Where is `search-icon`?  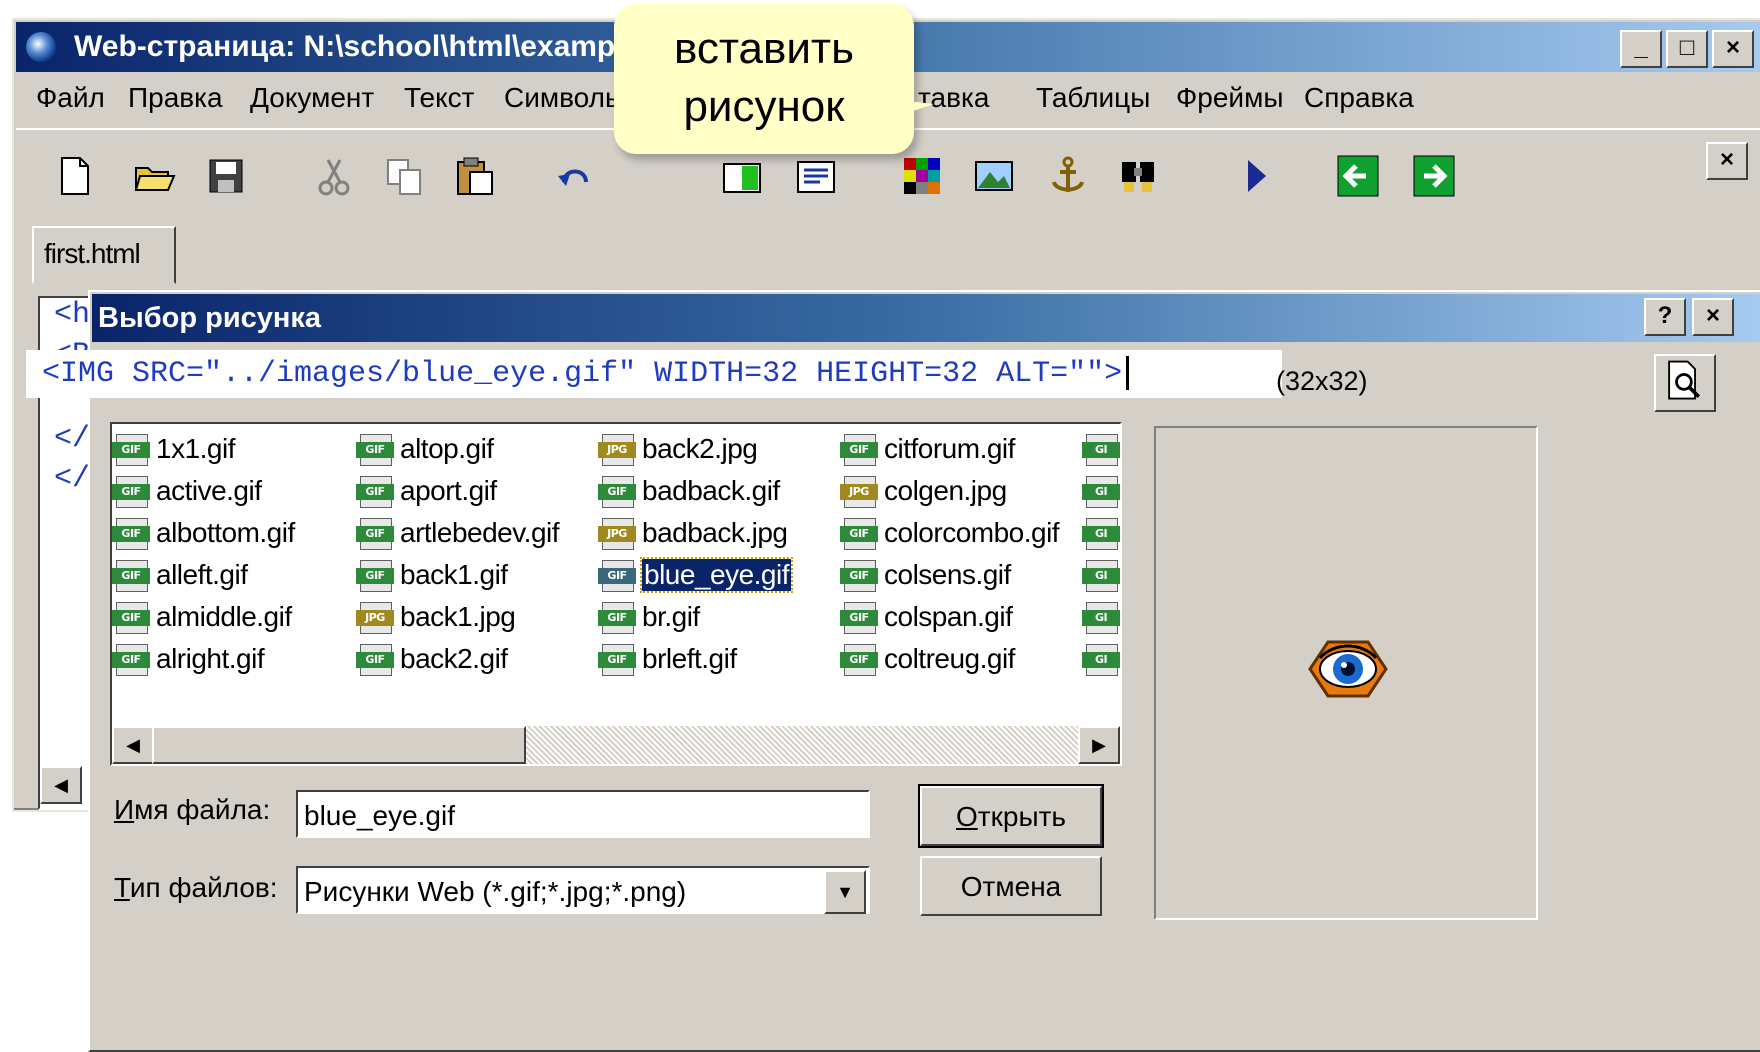
search-icon is located at coordinates (1138, 176).